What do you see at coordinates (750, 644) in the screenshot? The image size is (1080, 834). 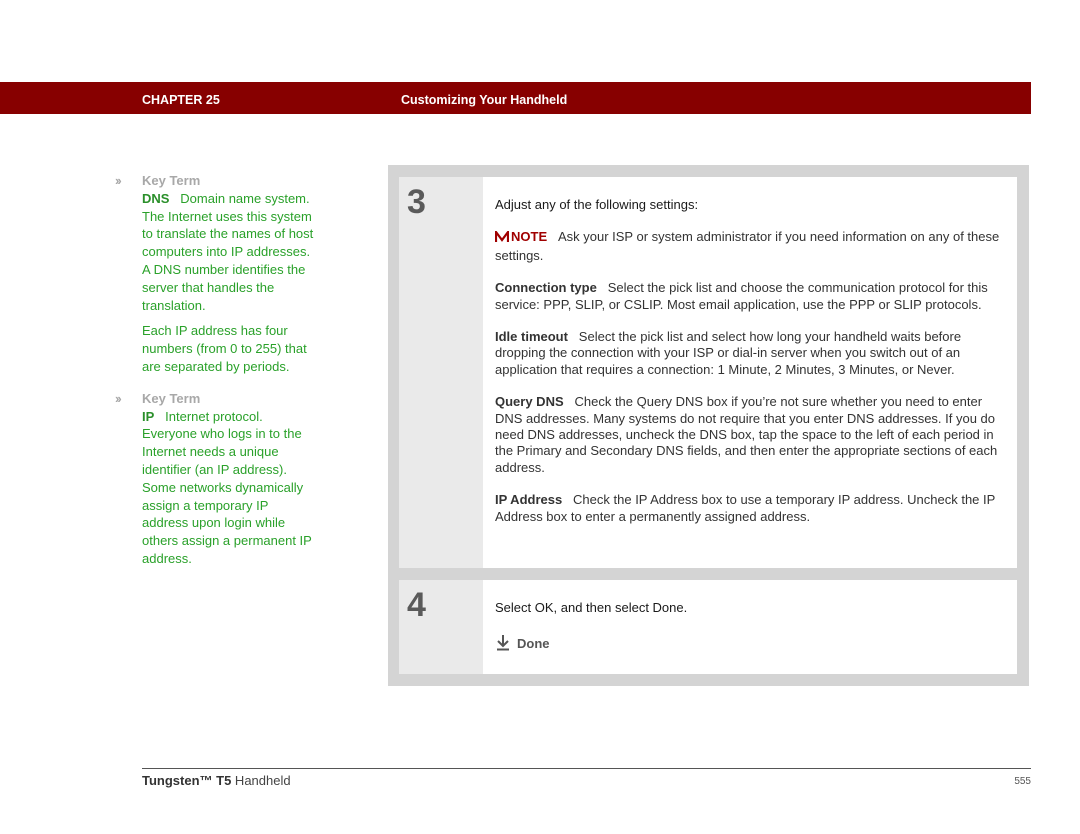 I see `done-marker: Done` at bounding box center [750, 644].